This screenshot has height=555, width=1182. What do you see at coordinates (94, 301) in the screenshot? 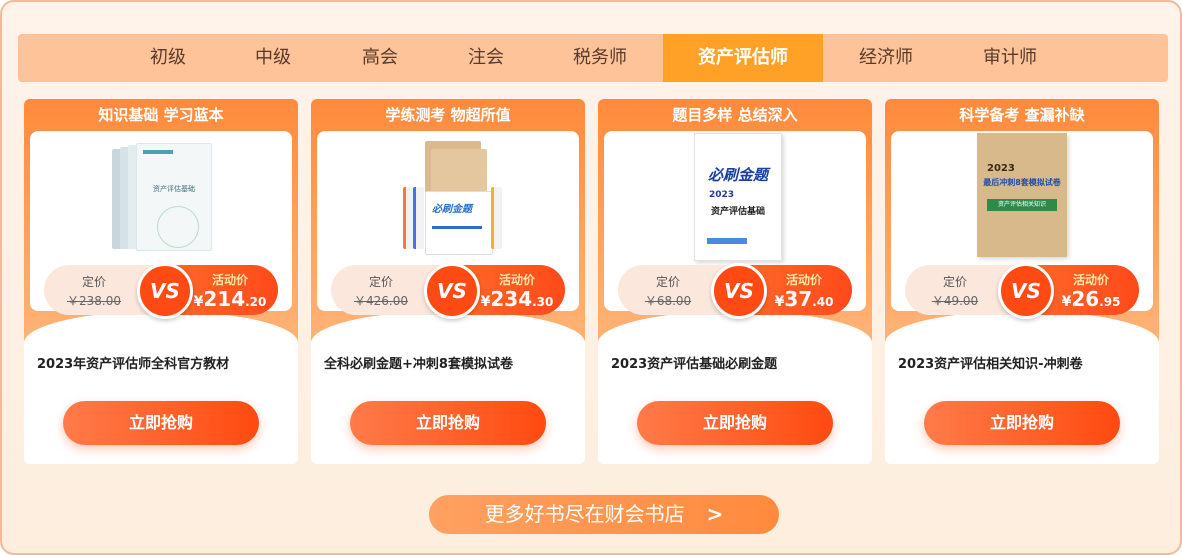
I see `original-price: ￥238.00` at bounding box center [94, 301].